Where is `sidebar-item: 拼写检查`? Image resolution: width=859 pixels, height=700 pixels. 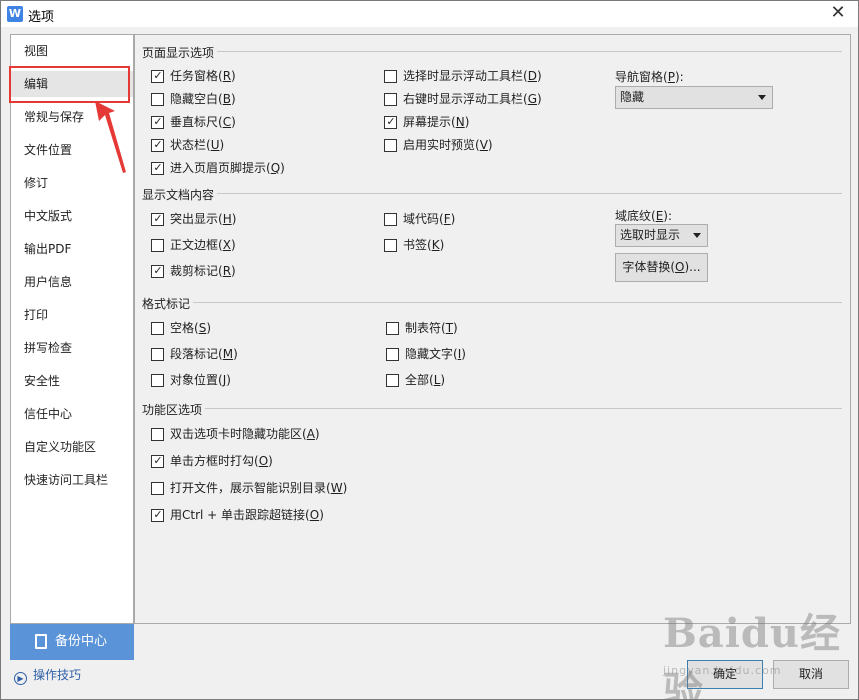 sidebar-item: 拼写检查 is located at coordinates (72, 348).